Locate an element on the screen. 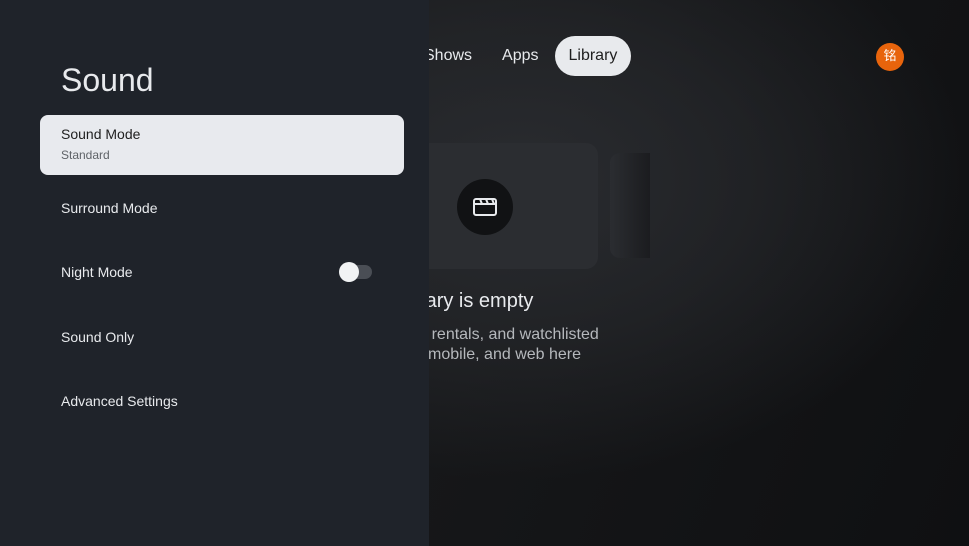  menu-item-value: Standard is located at coordinates (85, 155).